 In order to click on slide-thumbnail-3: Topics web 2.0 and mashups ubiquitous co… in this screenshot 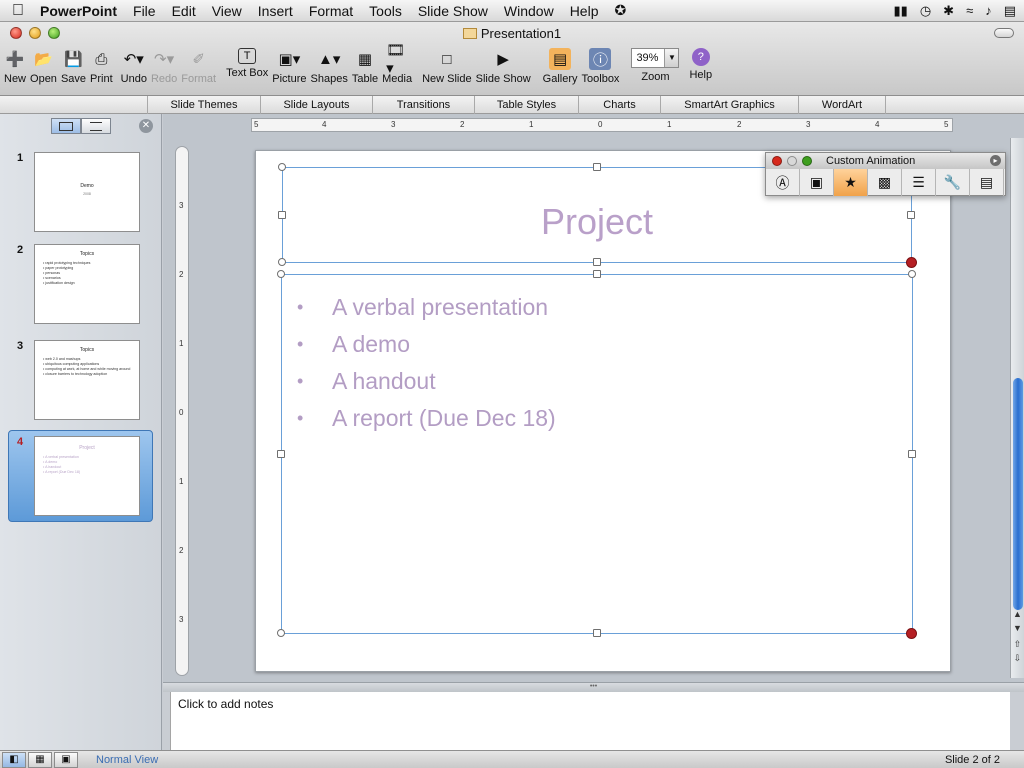, I will do `click(87, 380)`.